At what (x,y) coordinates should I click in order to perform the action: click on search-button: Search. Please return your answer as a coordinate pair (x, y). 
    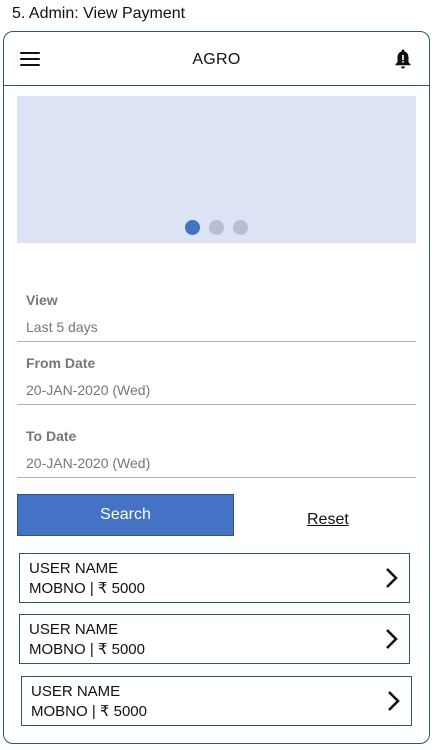
    Looking at the image, I should click on (125, 515).